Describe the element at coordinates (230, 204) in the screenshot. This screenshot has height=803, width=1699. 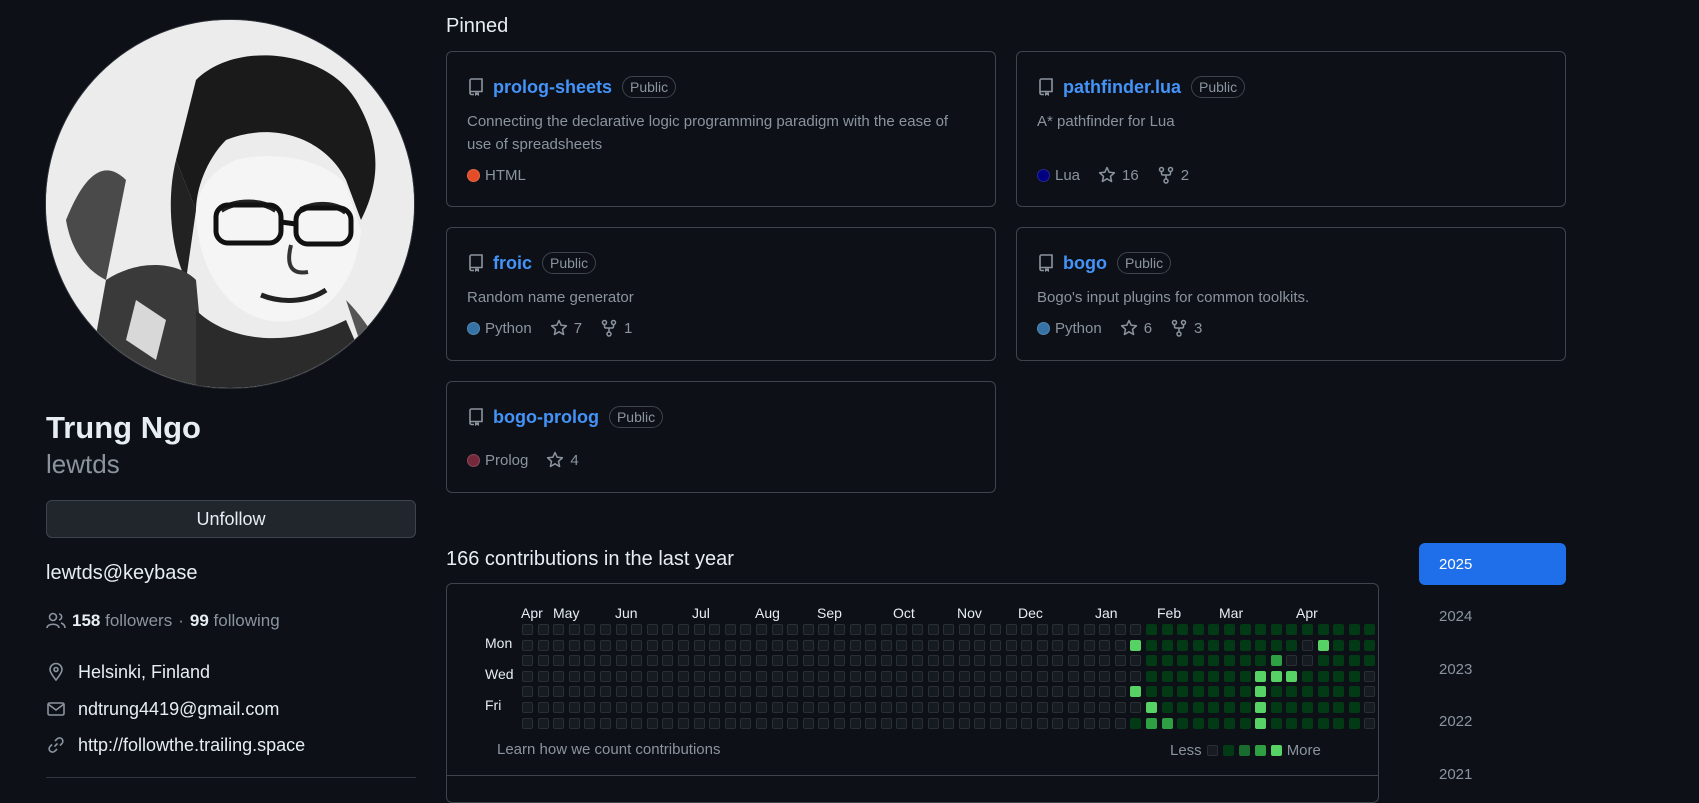
I see `avatar` at that location.